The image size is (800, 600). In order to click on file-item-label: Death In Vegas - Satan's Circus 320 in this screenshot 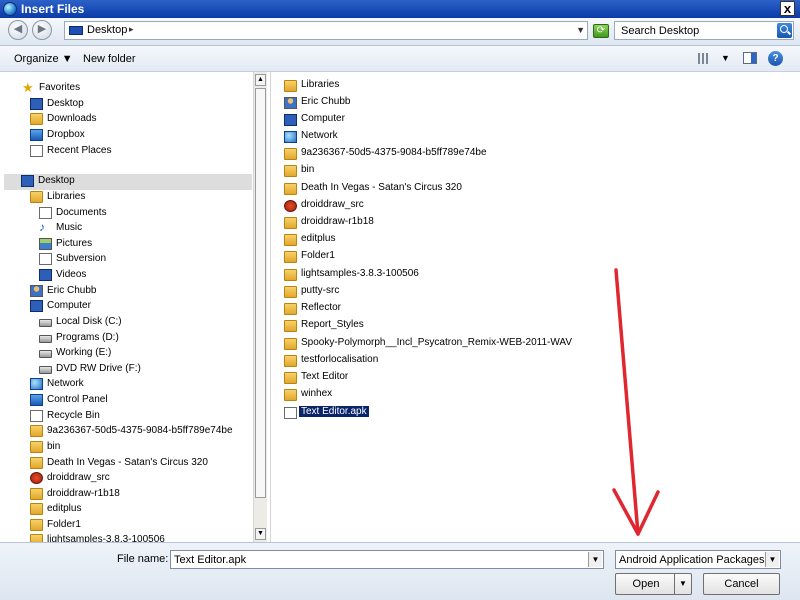, I will do `click(381, 187)`.